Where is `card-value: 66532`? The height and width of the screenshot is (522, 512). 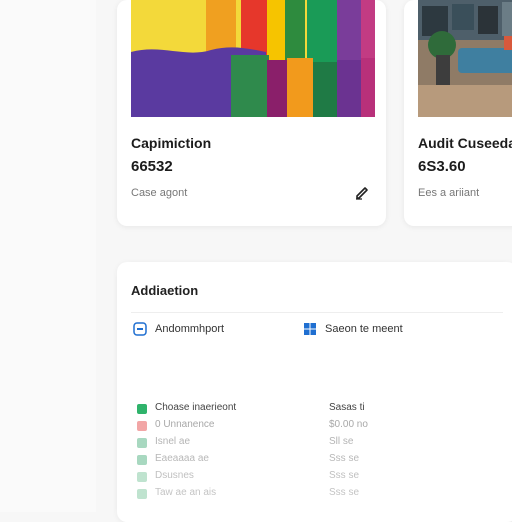 card-value: 66532 is located at coordinates (152, 166).